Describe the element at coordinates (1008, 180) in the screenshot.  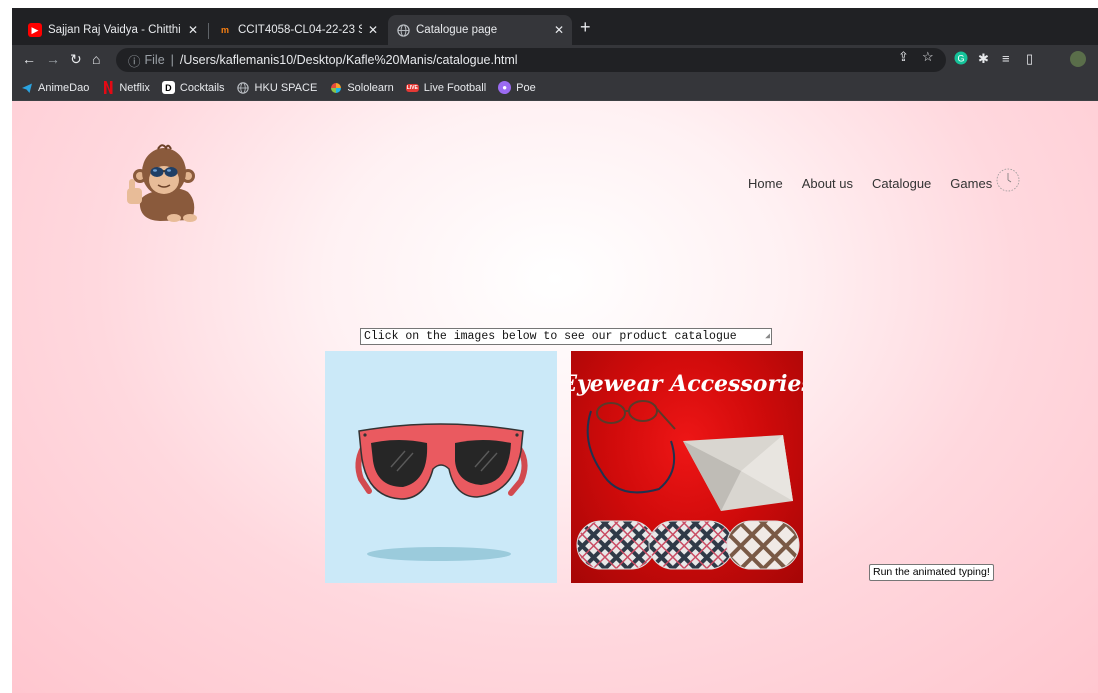
I see `clock-icon` at that location.